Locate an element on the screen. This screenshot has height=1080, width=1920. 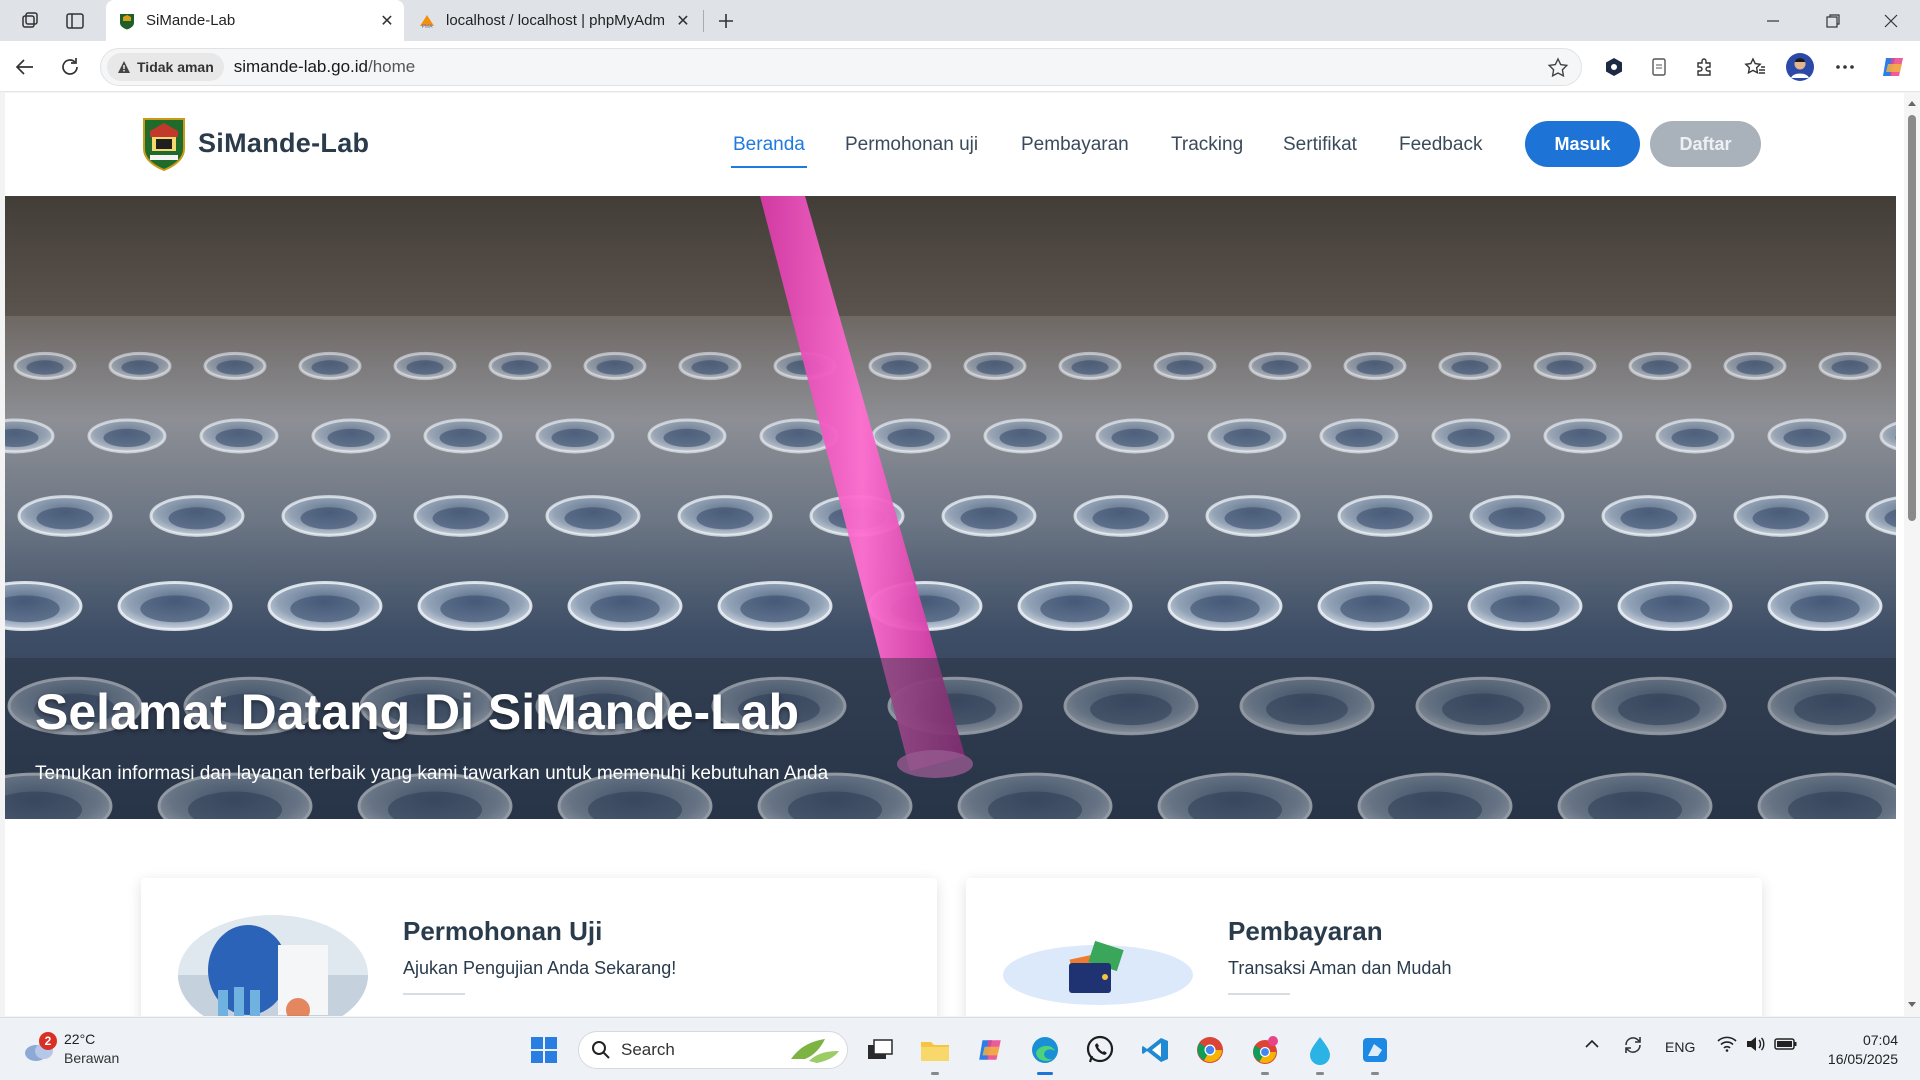
clock-time: 07:04 is located at coordinates (1880, 1040).